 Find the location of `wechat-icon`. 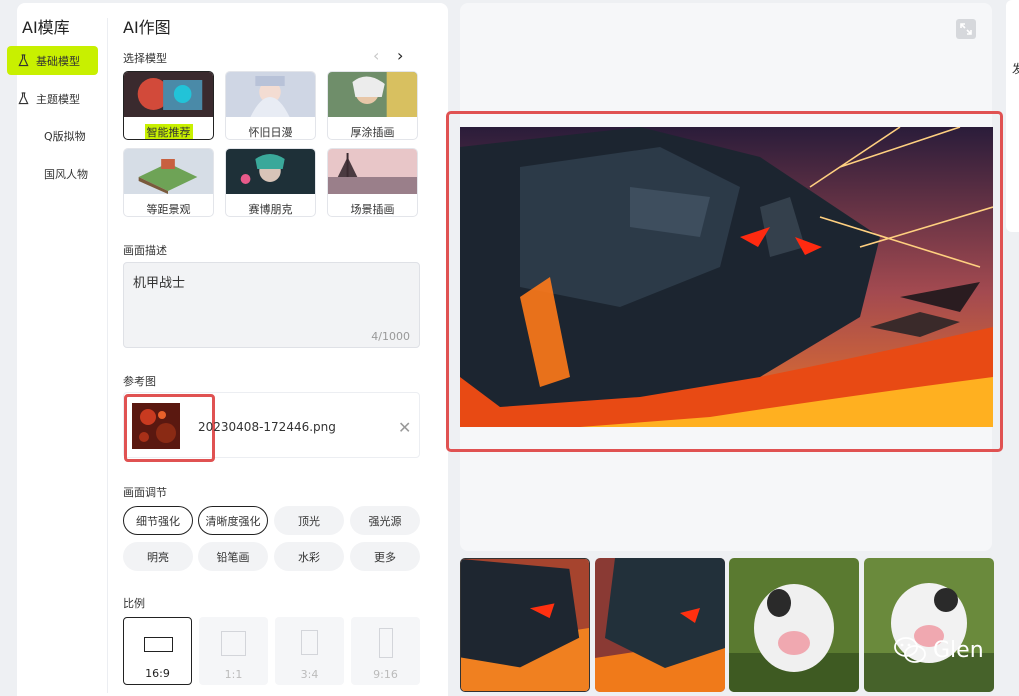

wechat-icon is located at coordinates (910, 650).